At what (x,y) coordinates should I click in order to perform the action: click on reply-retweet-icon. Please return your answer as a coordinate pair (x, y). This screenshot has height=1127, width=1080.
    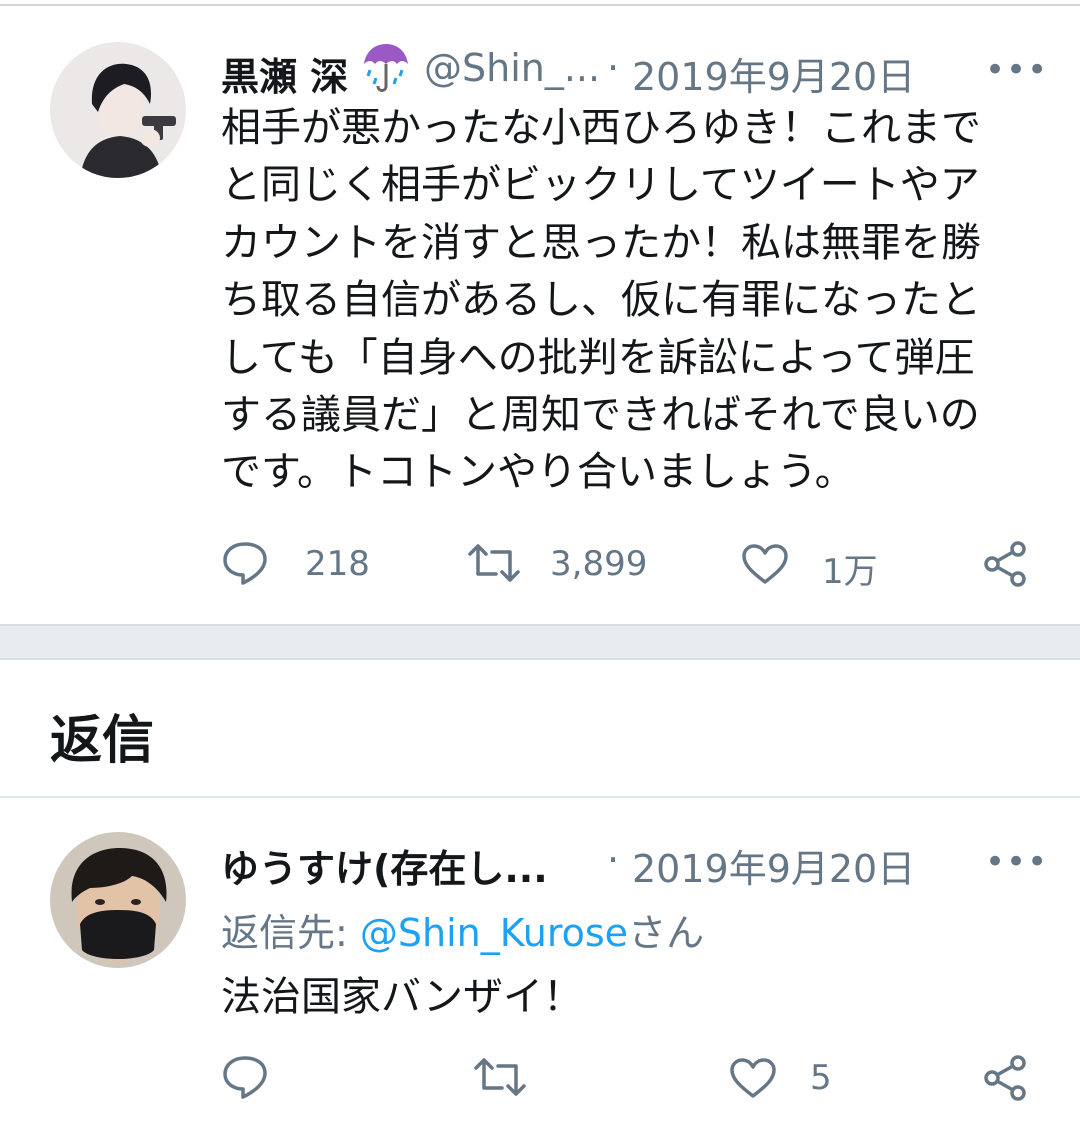
    Looking at the image, I should click on (500, 1077).